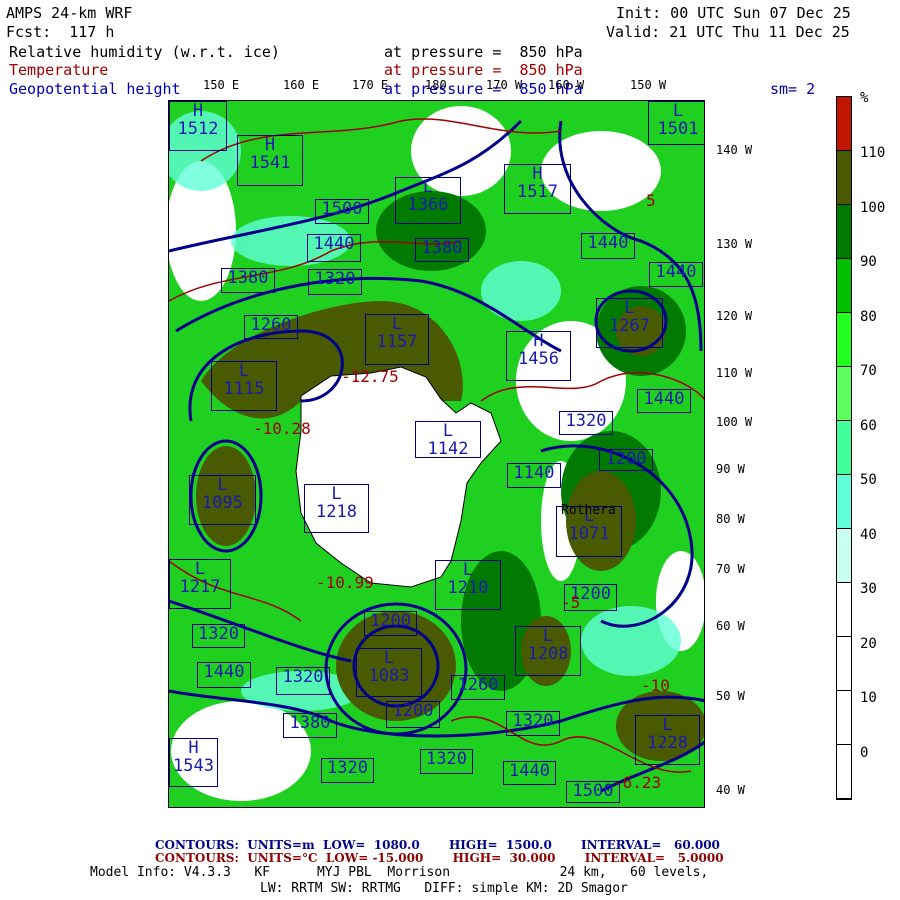 This screenshot has width=900, height=900. I want to click on height-value: 1200, so click(390, 621).